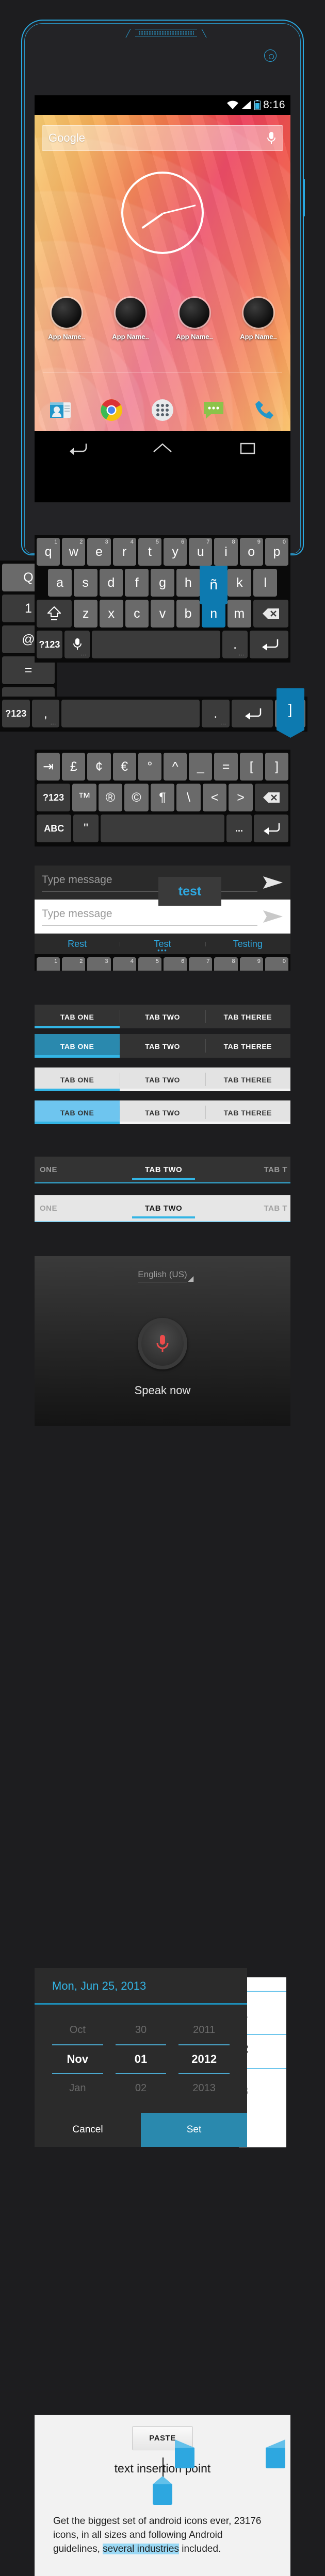  I want to click on key-i: 8i, so click(226, 552).